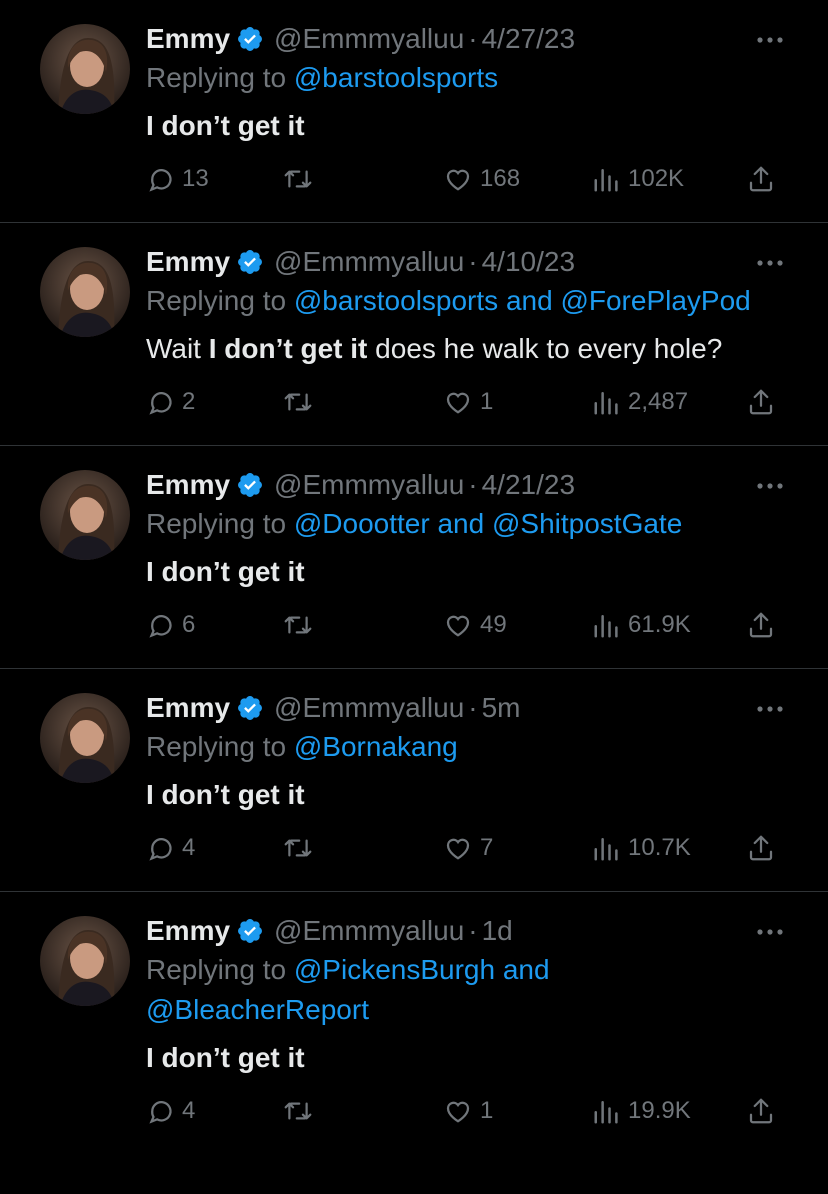 This screenshot has width=828, height=1194. I want to click on views-button: 10.7K, so click(641, 848).